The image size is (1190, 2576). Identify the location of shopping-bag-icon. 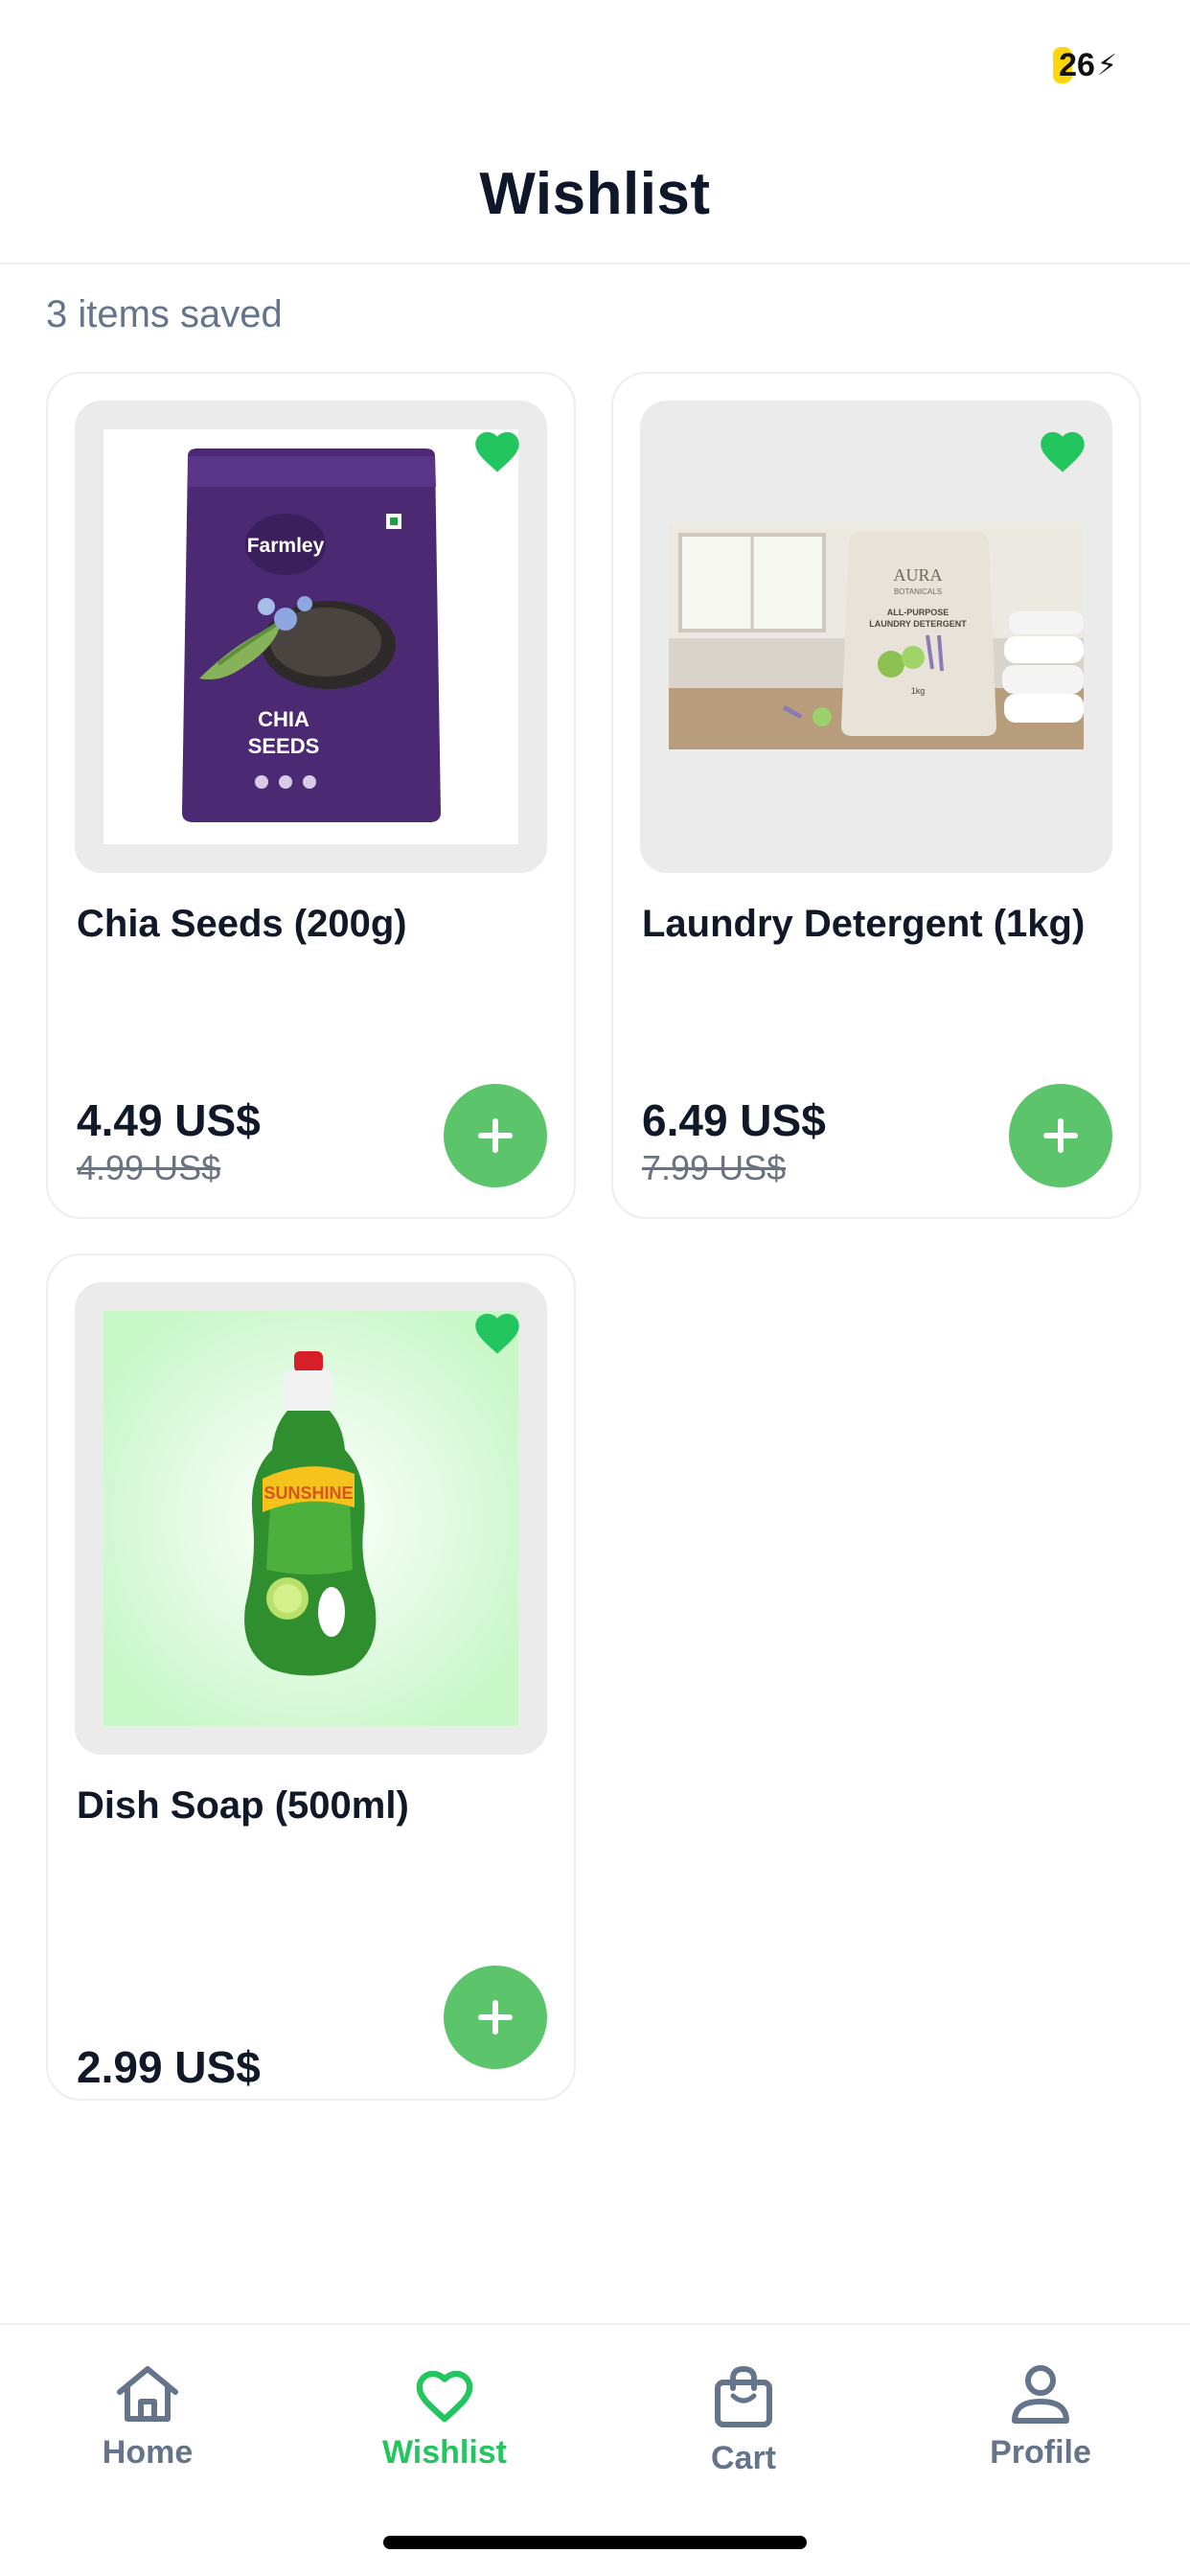
(744, 2396).